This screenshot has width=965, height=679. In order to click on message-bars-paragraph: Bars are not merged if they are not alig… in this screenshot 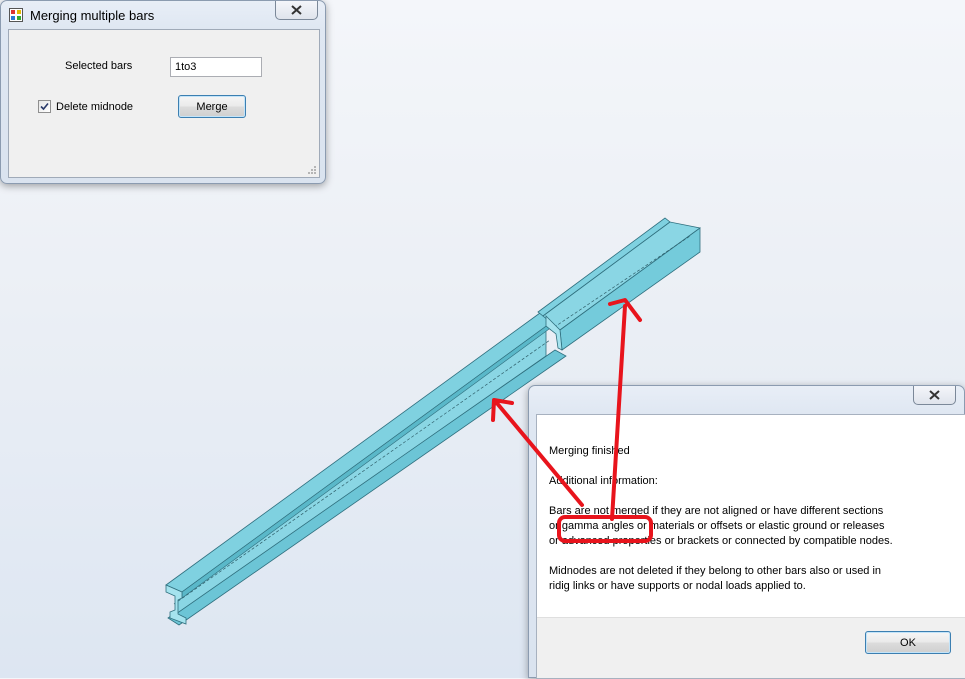, I will do `click(721, 526)`.